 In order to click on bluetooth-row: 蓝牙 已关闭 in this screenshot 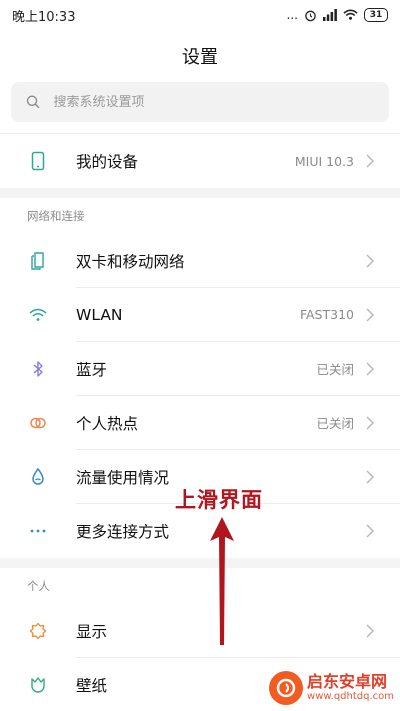, I will do `click(200, 369)`.